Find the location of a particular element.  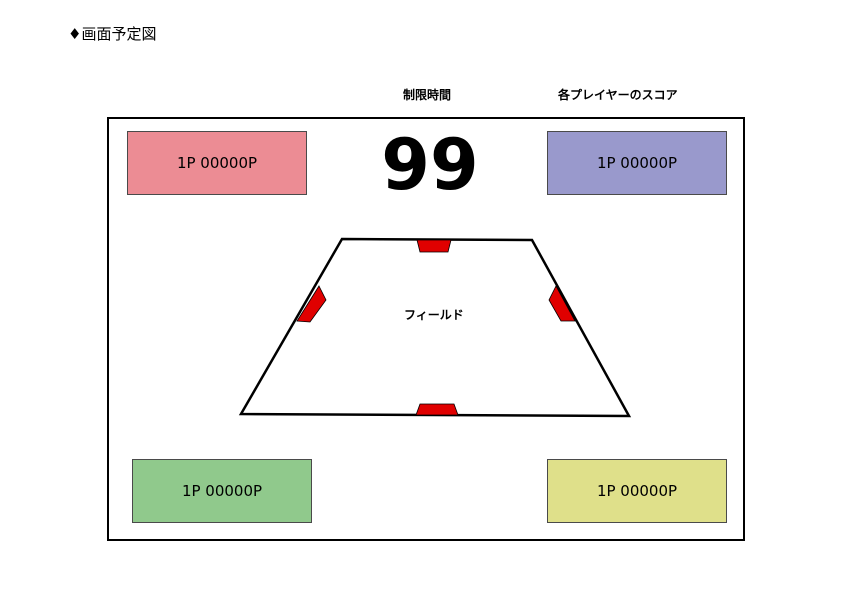

field-outline is located at coordinates (435, 327).